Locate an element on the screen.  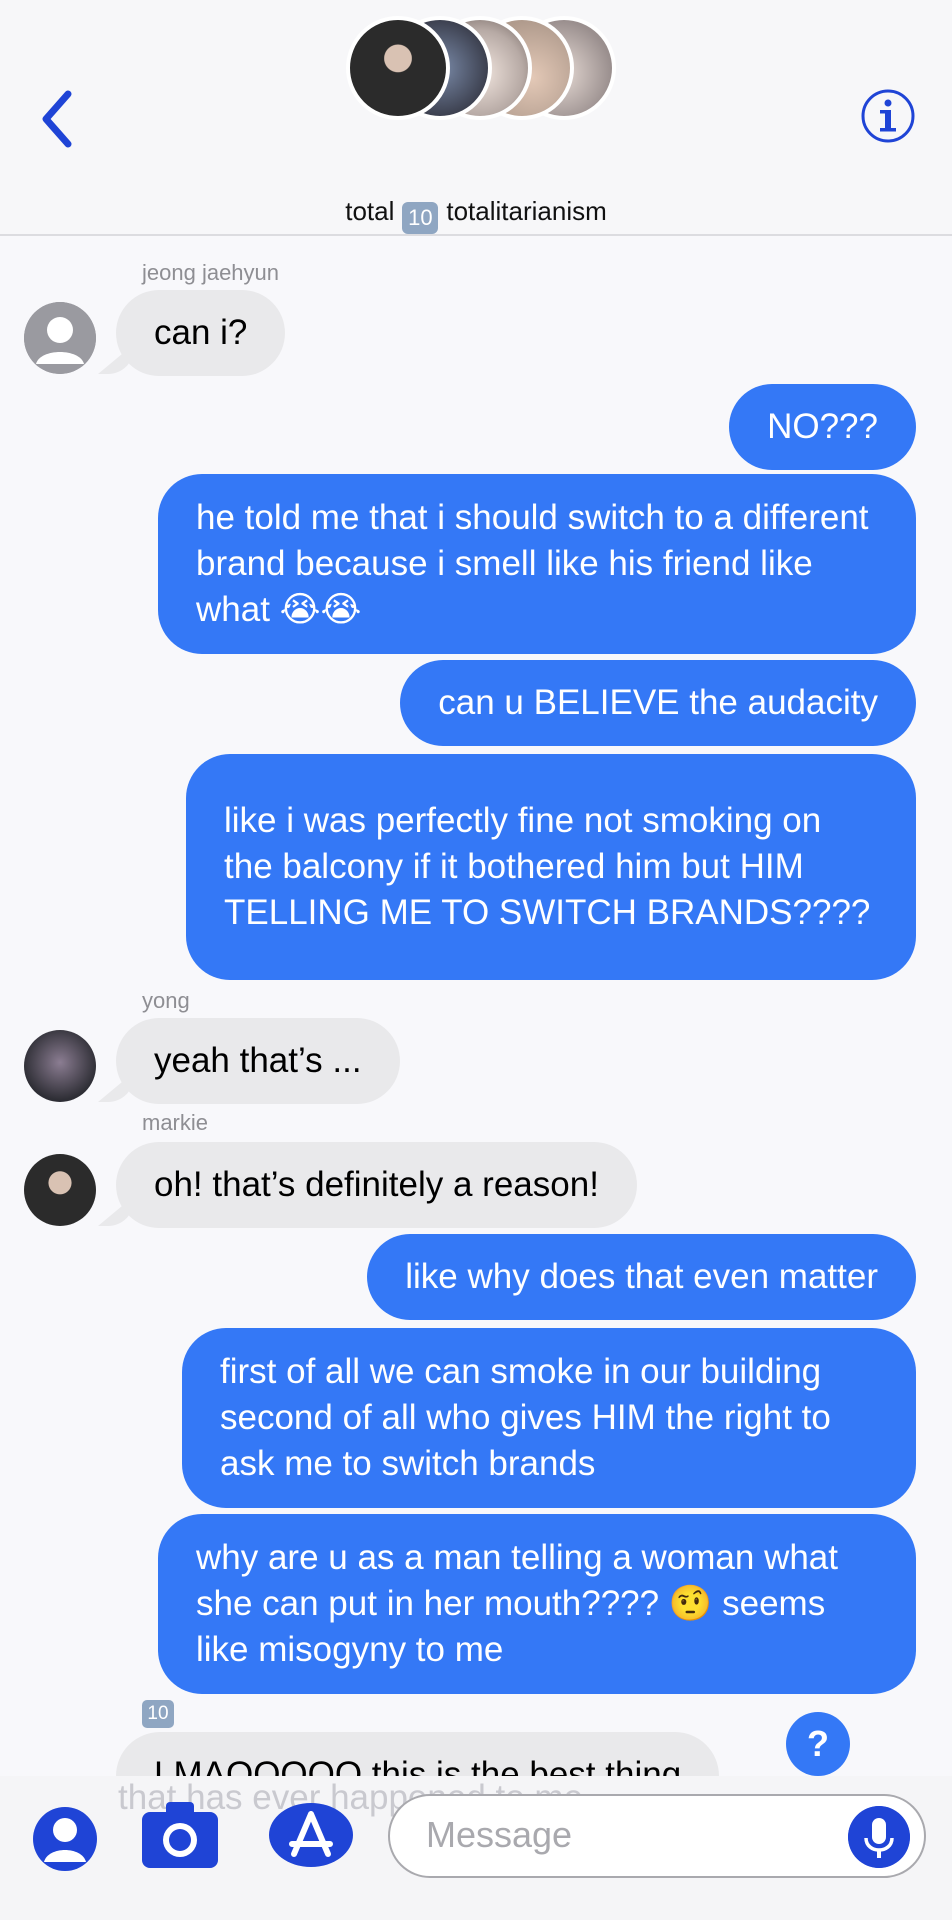
composer-bar: that has ever happened to me Message is located at coordinates (476, 1848).